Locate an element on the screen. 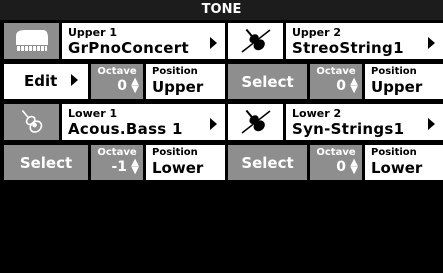 This screenshot has height=273, width=443. lower1-icon-tile is located at coordinates (31, 122).